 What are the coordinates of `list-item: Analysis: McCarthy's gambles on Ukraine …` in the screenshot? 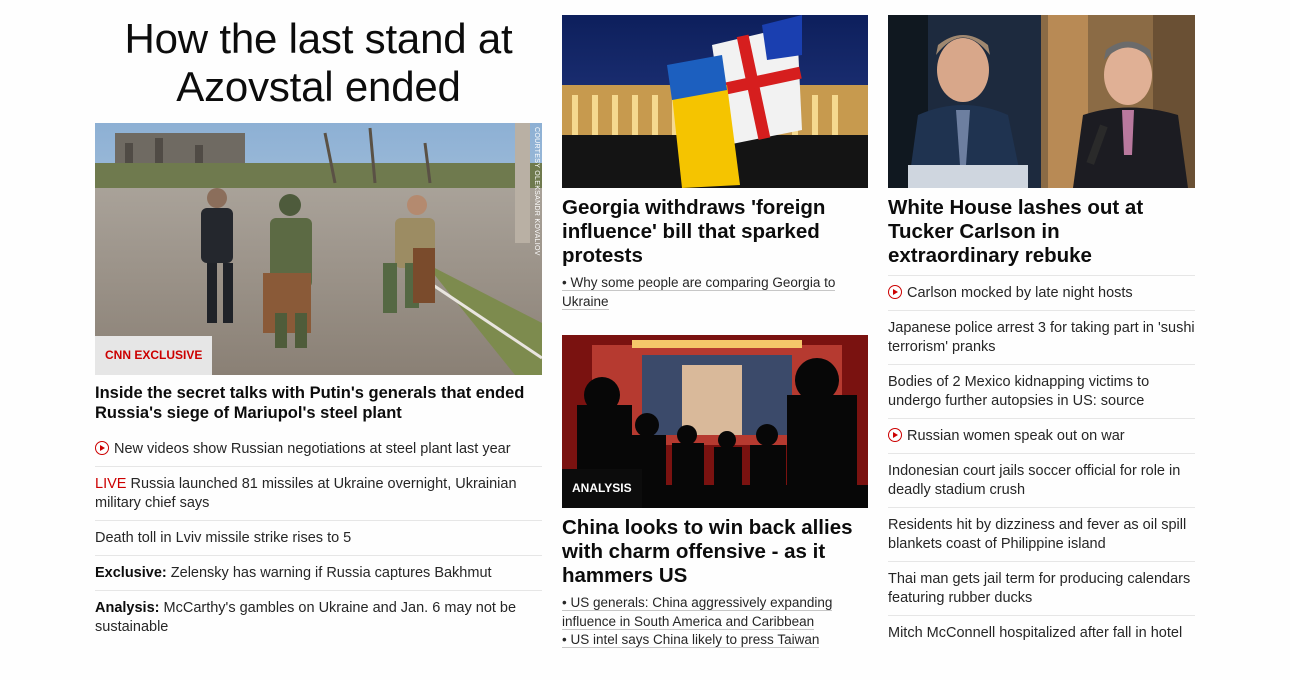 It's located at (318, 617).